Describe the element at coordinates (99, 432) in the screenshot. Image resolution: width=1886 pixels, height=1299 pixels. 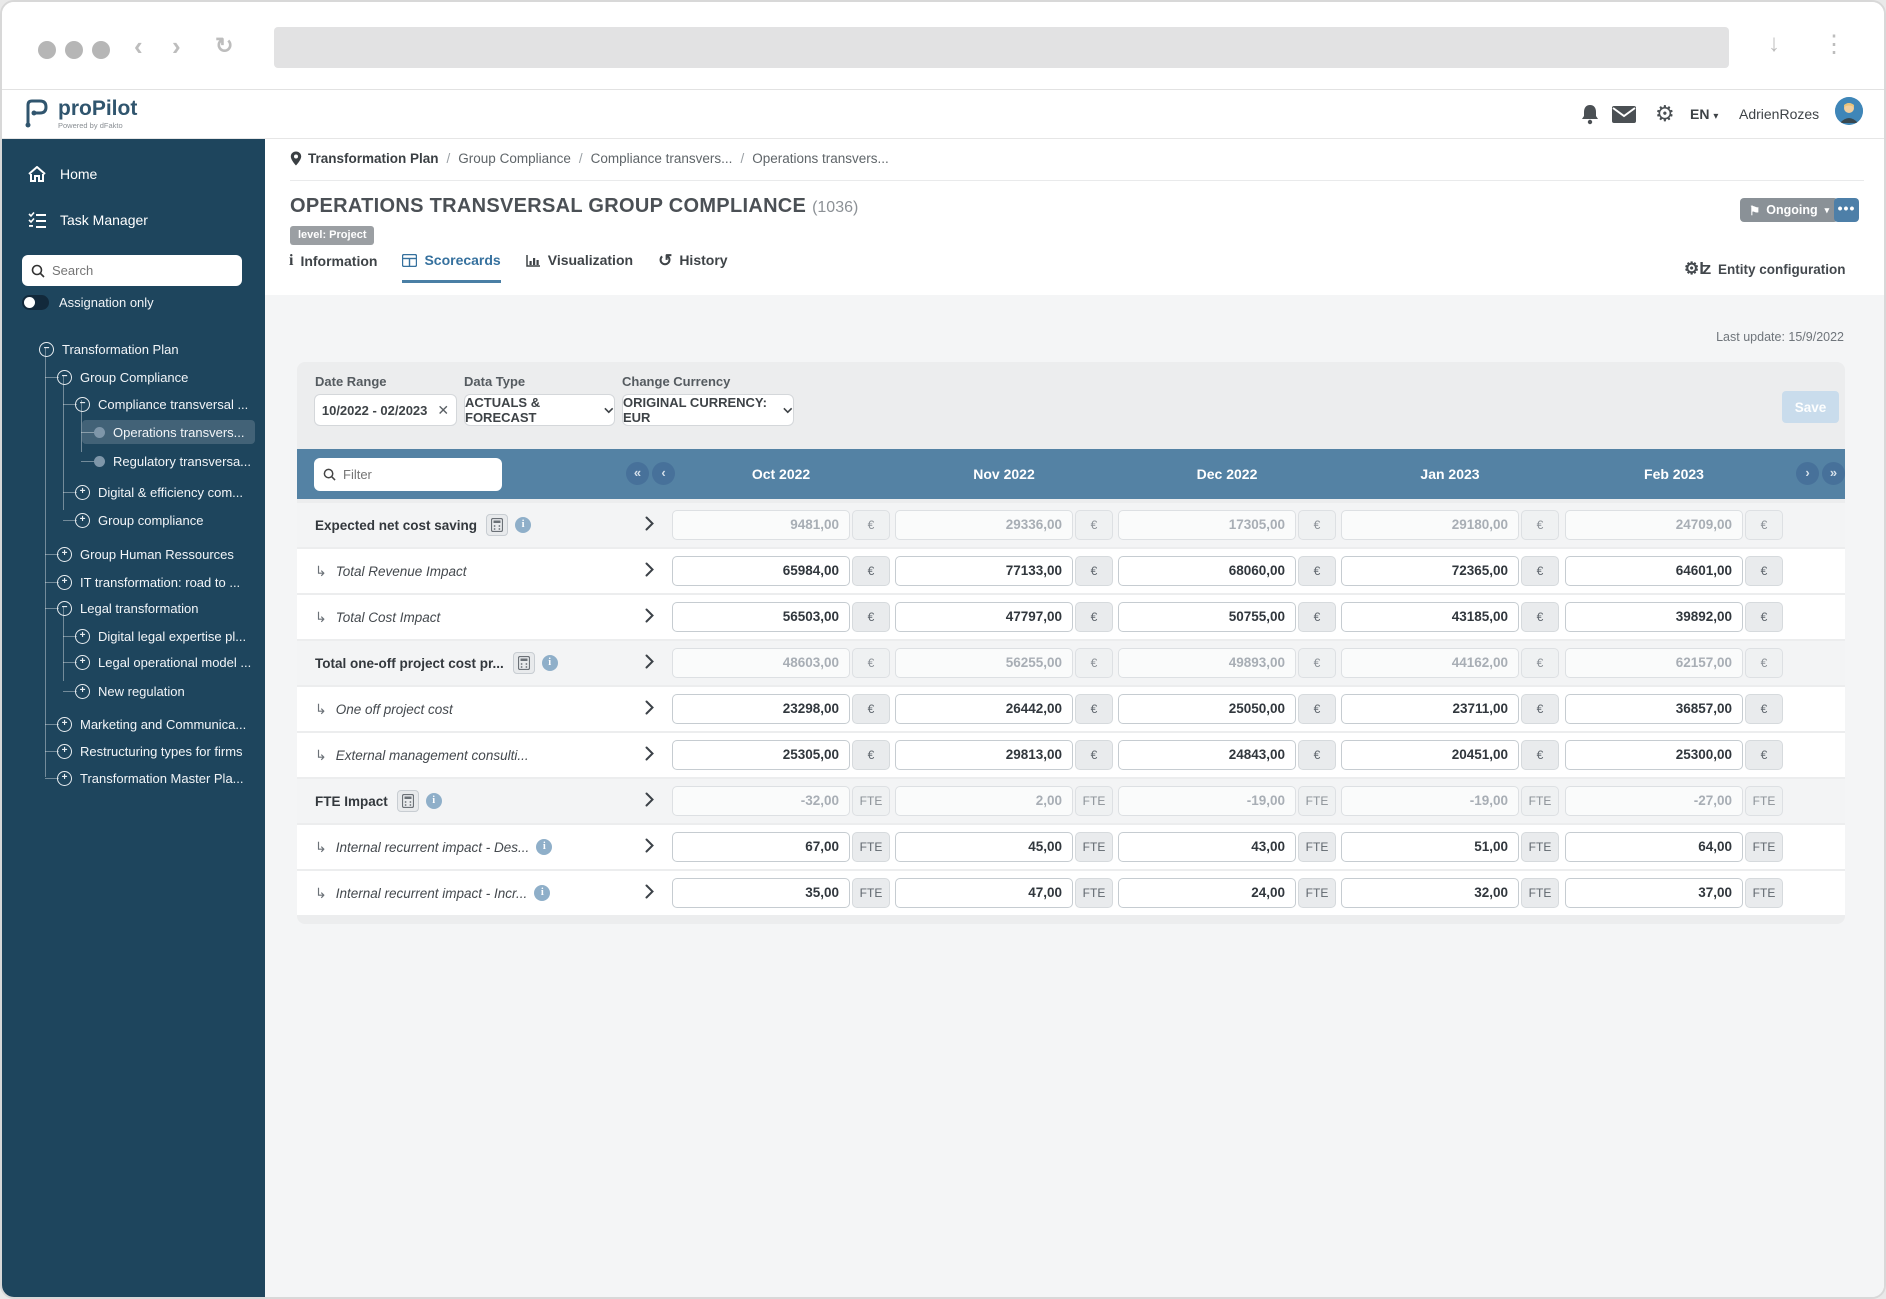
I see `leaf-bullet-icon` at that location.